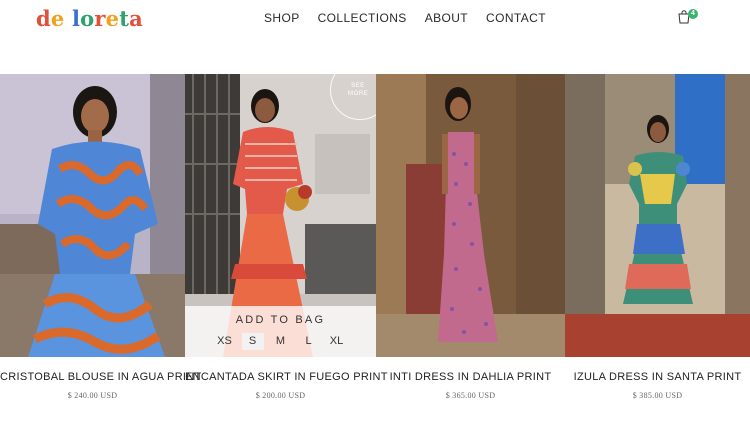 The height and width of the screenshot is (437, 750). What do you see at coordinates (280, 395) in the screenshot?
I see `product-price-2: $ 200.00 USD` at bounding box center [280, 395].